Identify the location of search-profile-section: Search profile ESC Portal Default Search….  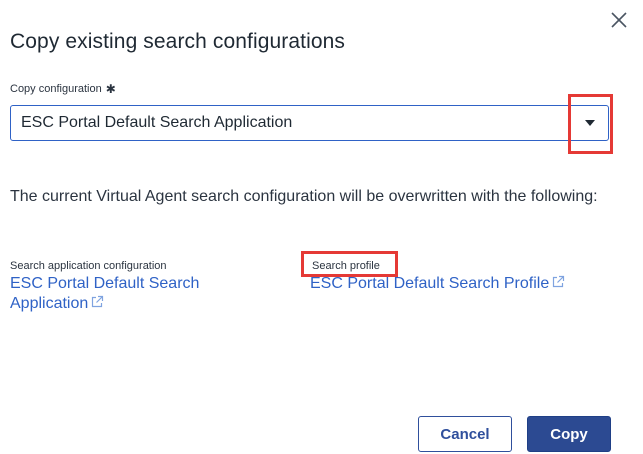
(470, 277).